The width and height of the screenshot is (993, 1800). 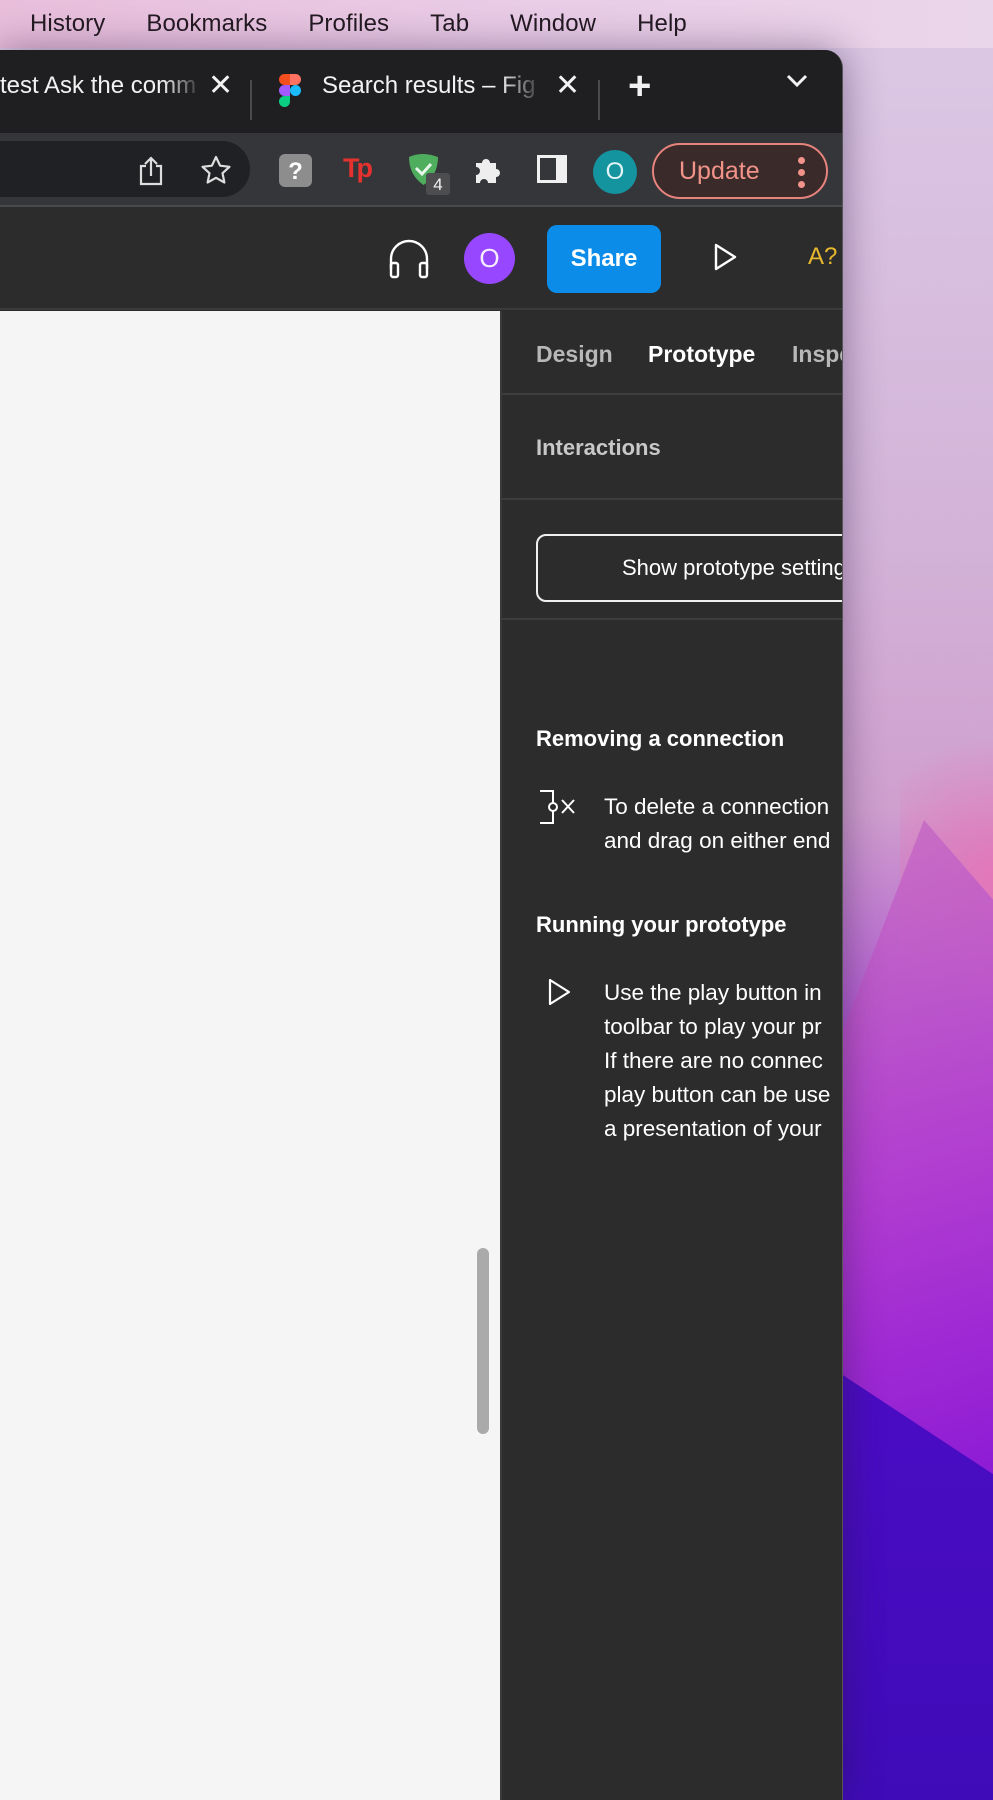 What do you see at coordinates (689, 568) in the screenshot?
I see `show-prototype-settings-button: Show prototype settings` at bounding box center [689, 568].